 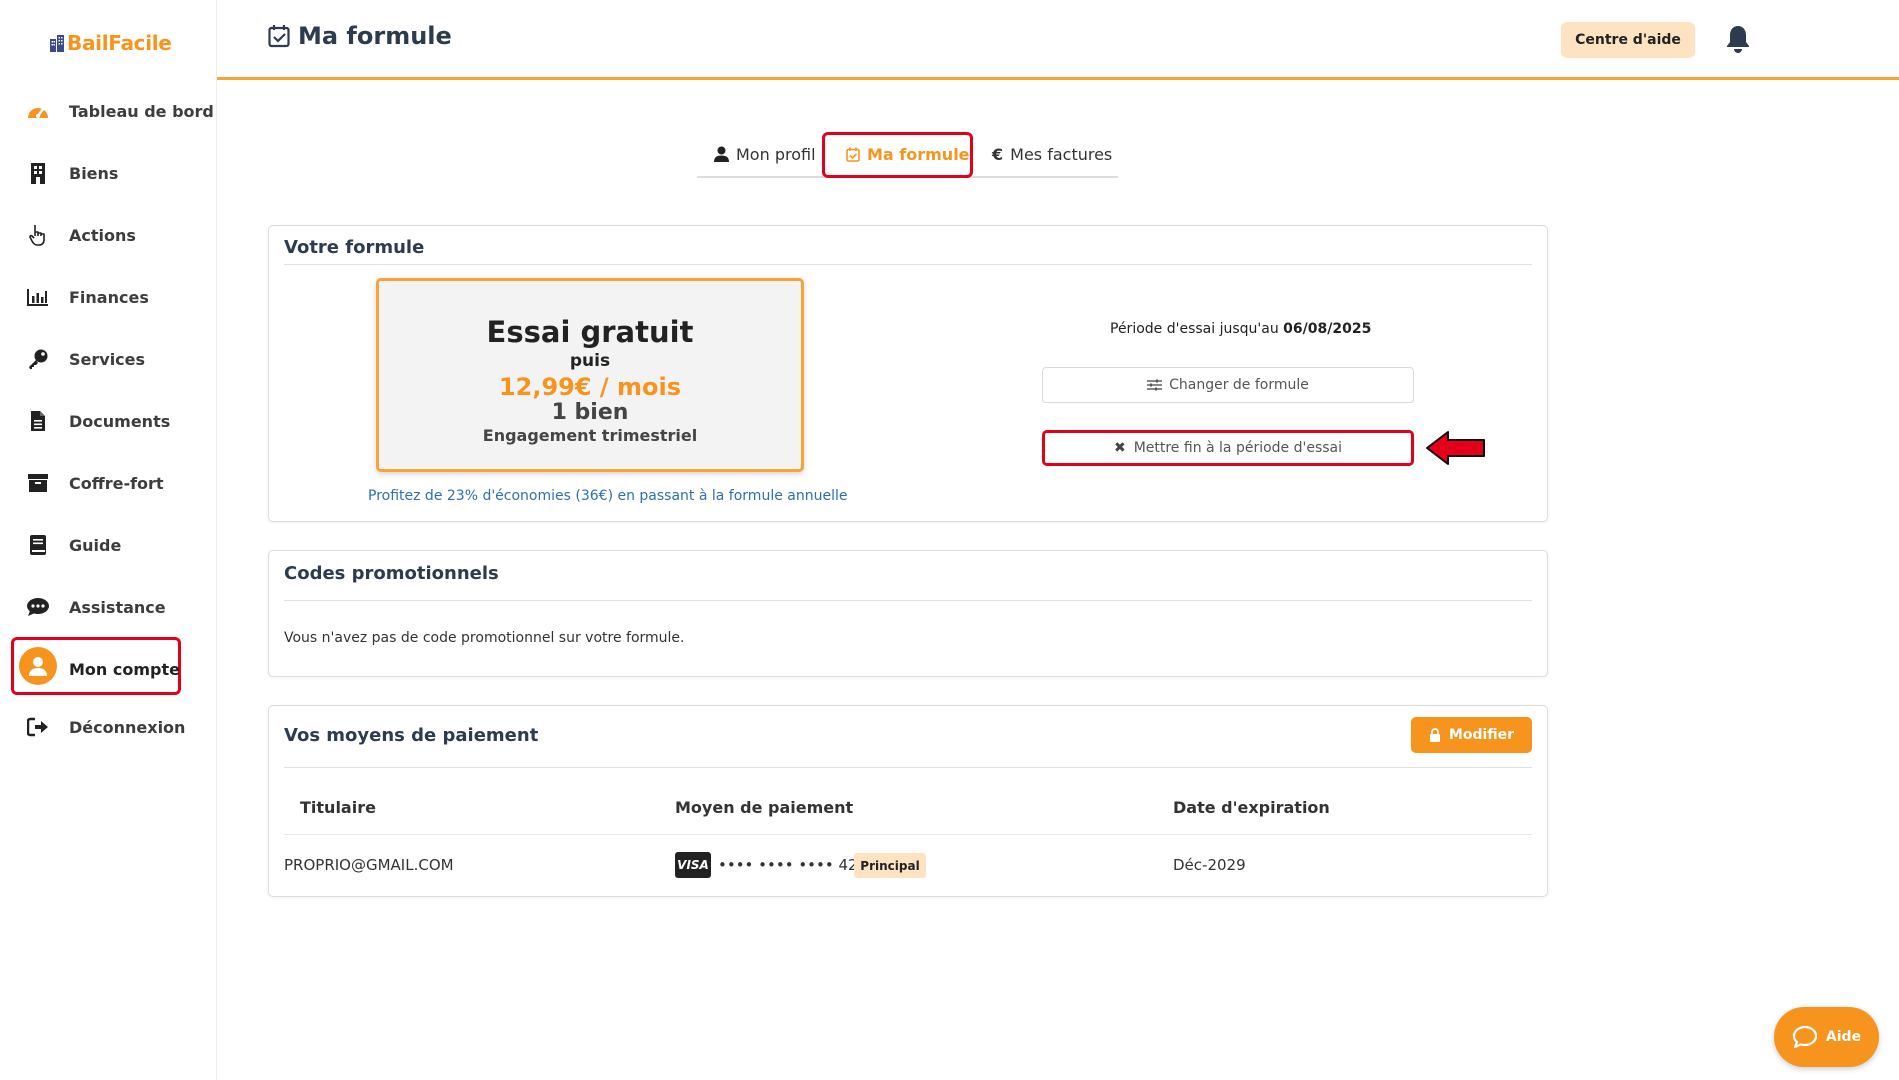 What do you see at coordinates (1194, 329) in the screenshot?
I see `trial-prefix: Période d'essai jusqu'au` at bounding box center [1194, 329].